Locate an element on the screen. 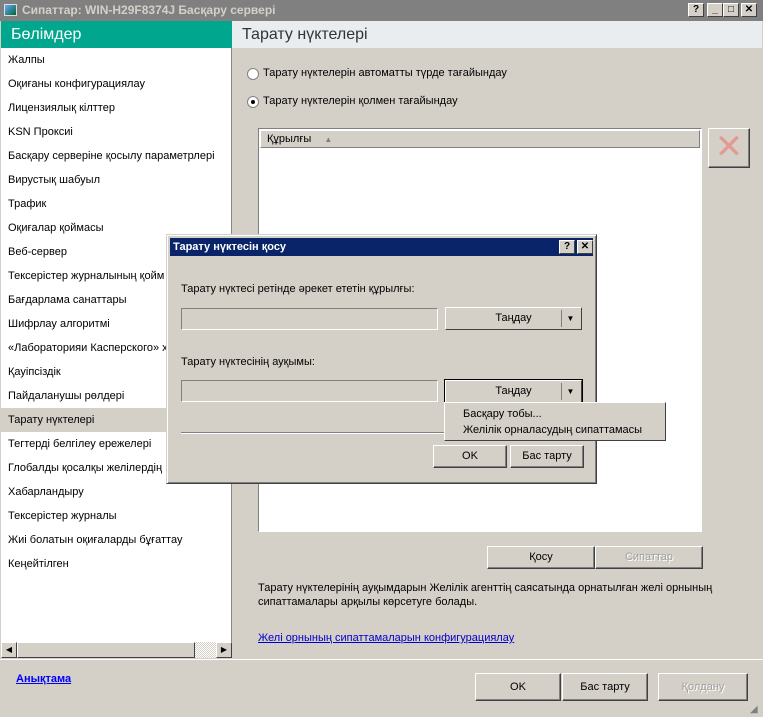  sidebar-item: KSN Проксиі is located at coordinates (116, 132).